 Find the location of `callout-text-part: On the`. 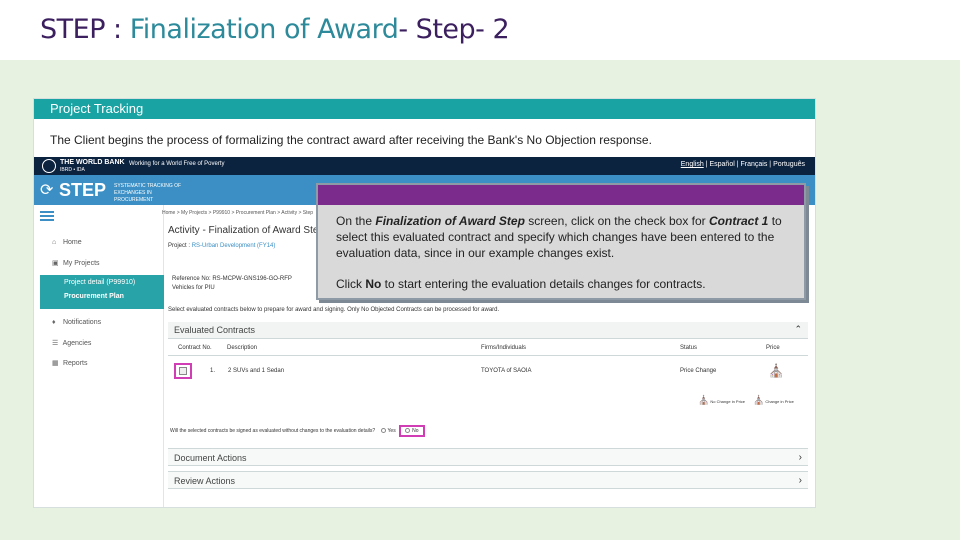

callout-text-part: On the is located at coordinates (356, 221).